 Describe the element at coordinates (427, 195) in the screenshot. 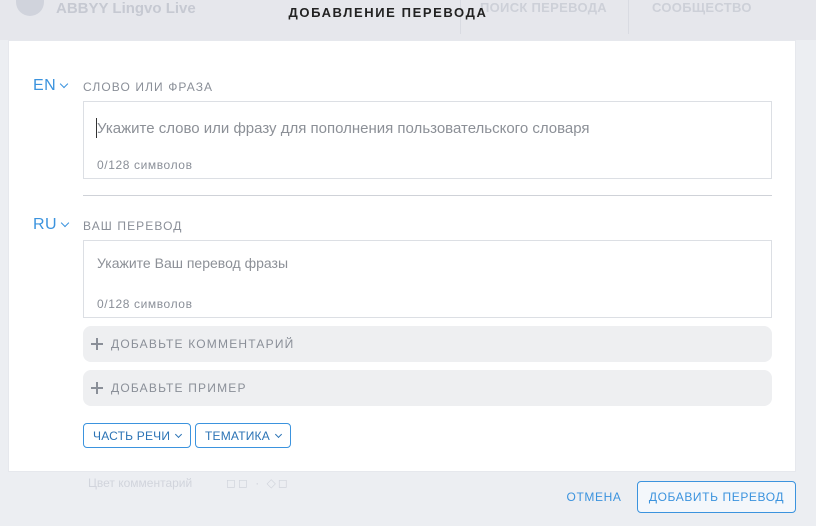

I see `section-divider` at that location.